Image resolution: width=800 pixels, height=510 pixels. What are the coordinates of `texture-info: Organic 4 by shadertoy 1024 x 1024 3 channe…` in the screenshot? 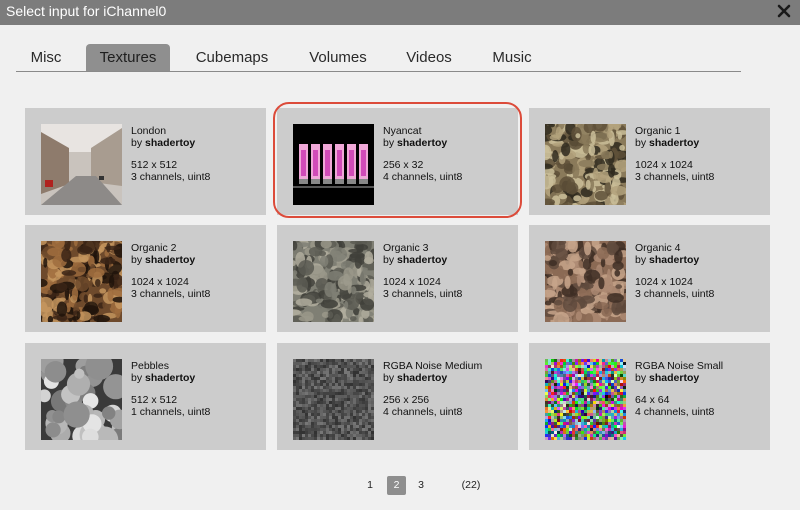 It's located at (674, 271).